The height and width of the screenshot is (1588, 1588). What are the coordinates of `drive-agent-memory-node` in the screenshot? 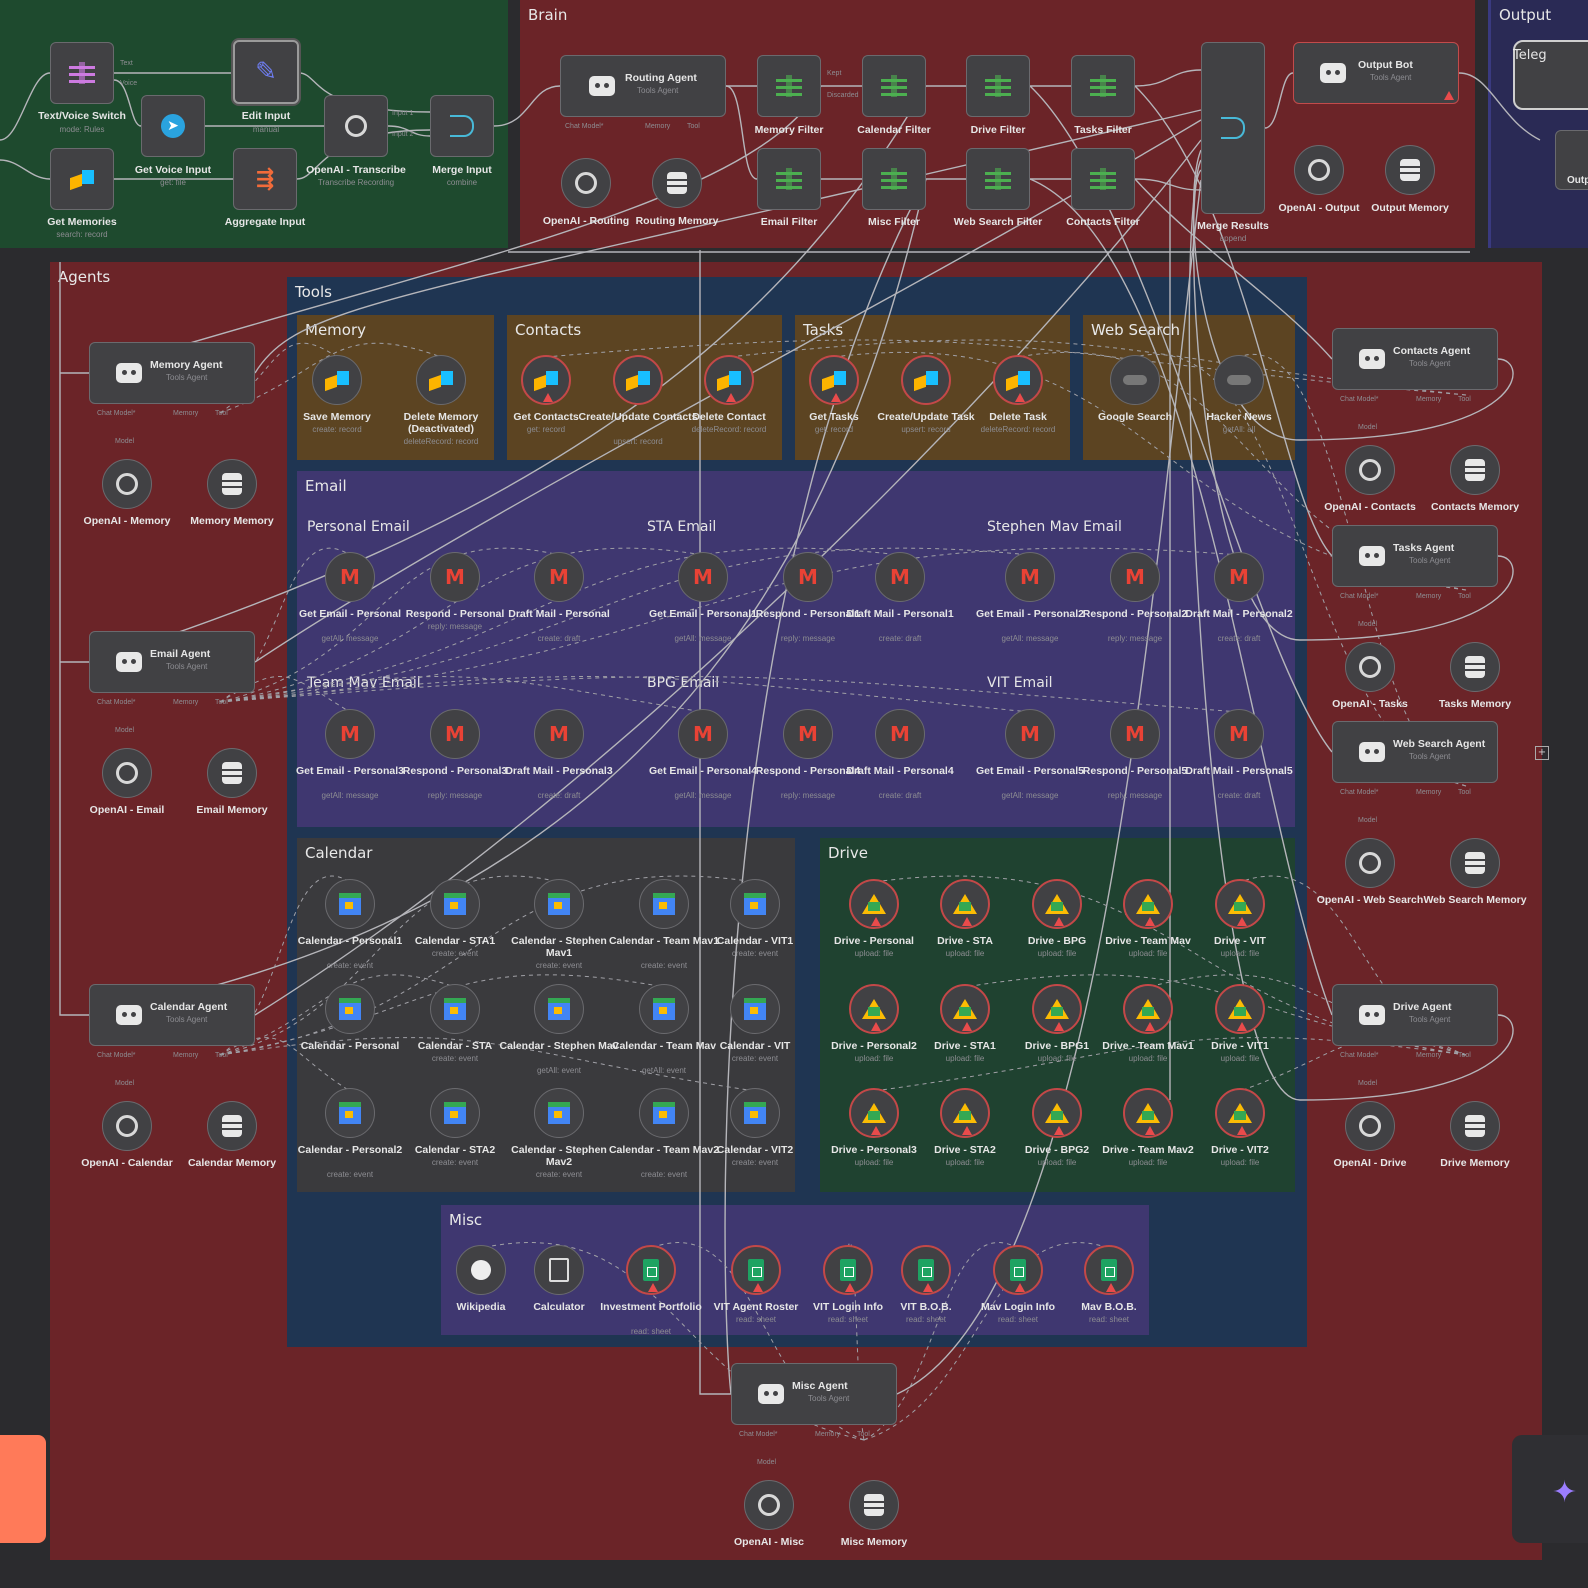 It's located at (1475, 1126).